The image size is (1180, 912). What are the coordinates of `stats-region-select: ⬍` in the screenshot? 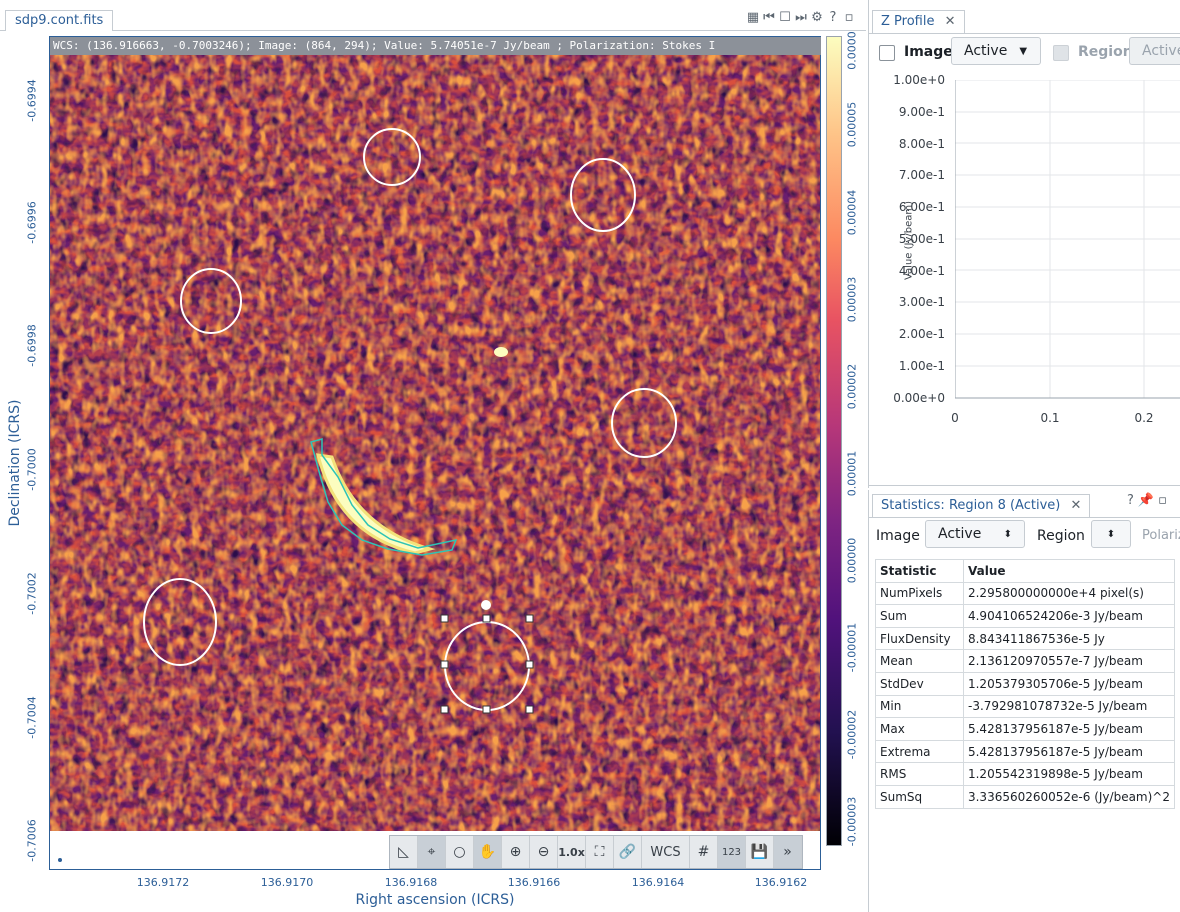 It's located at (1111, 534).